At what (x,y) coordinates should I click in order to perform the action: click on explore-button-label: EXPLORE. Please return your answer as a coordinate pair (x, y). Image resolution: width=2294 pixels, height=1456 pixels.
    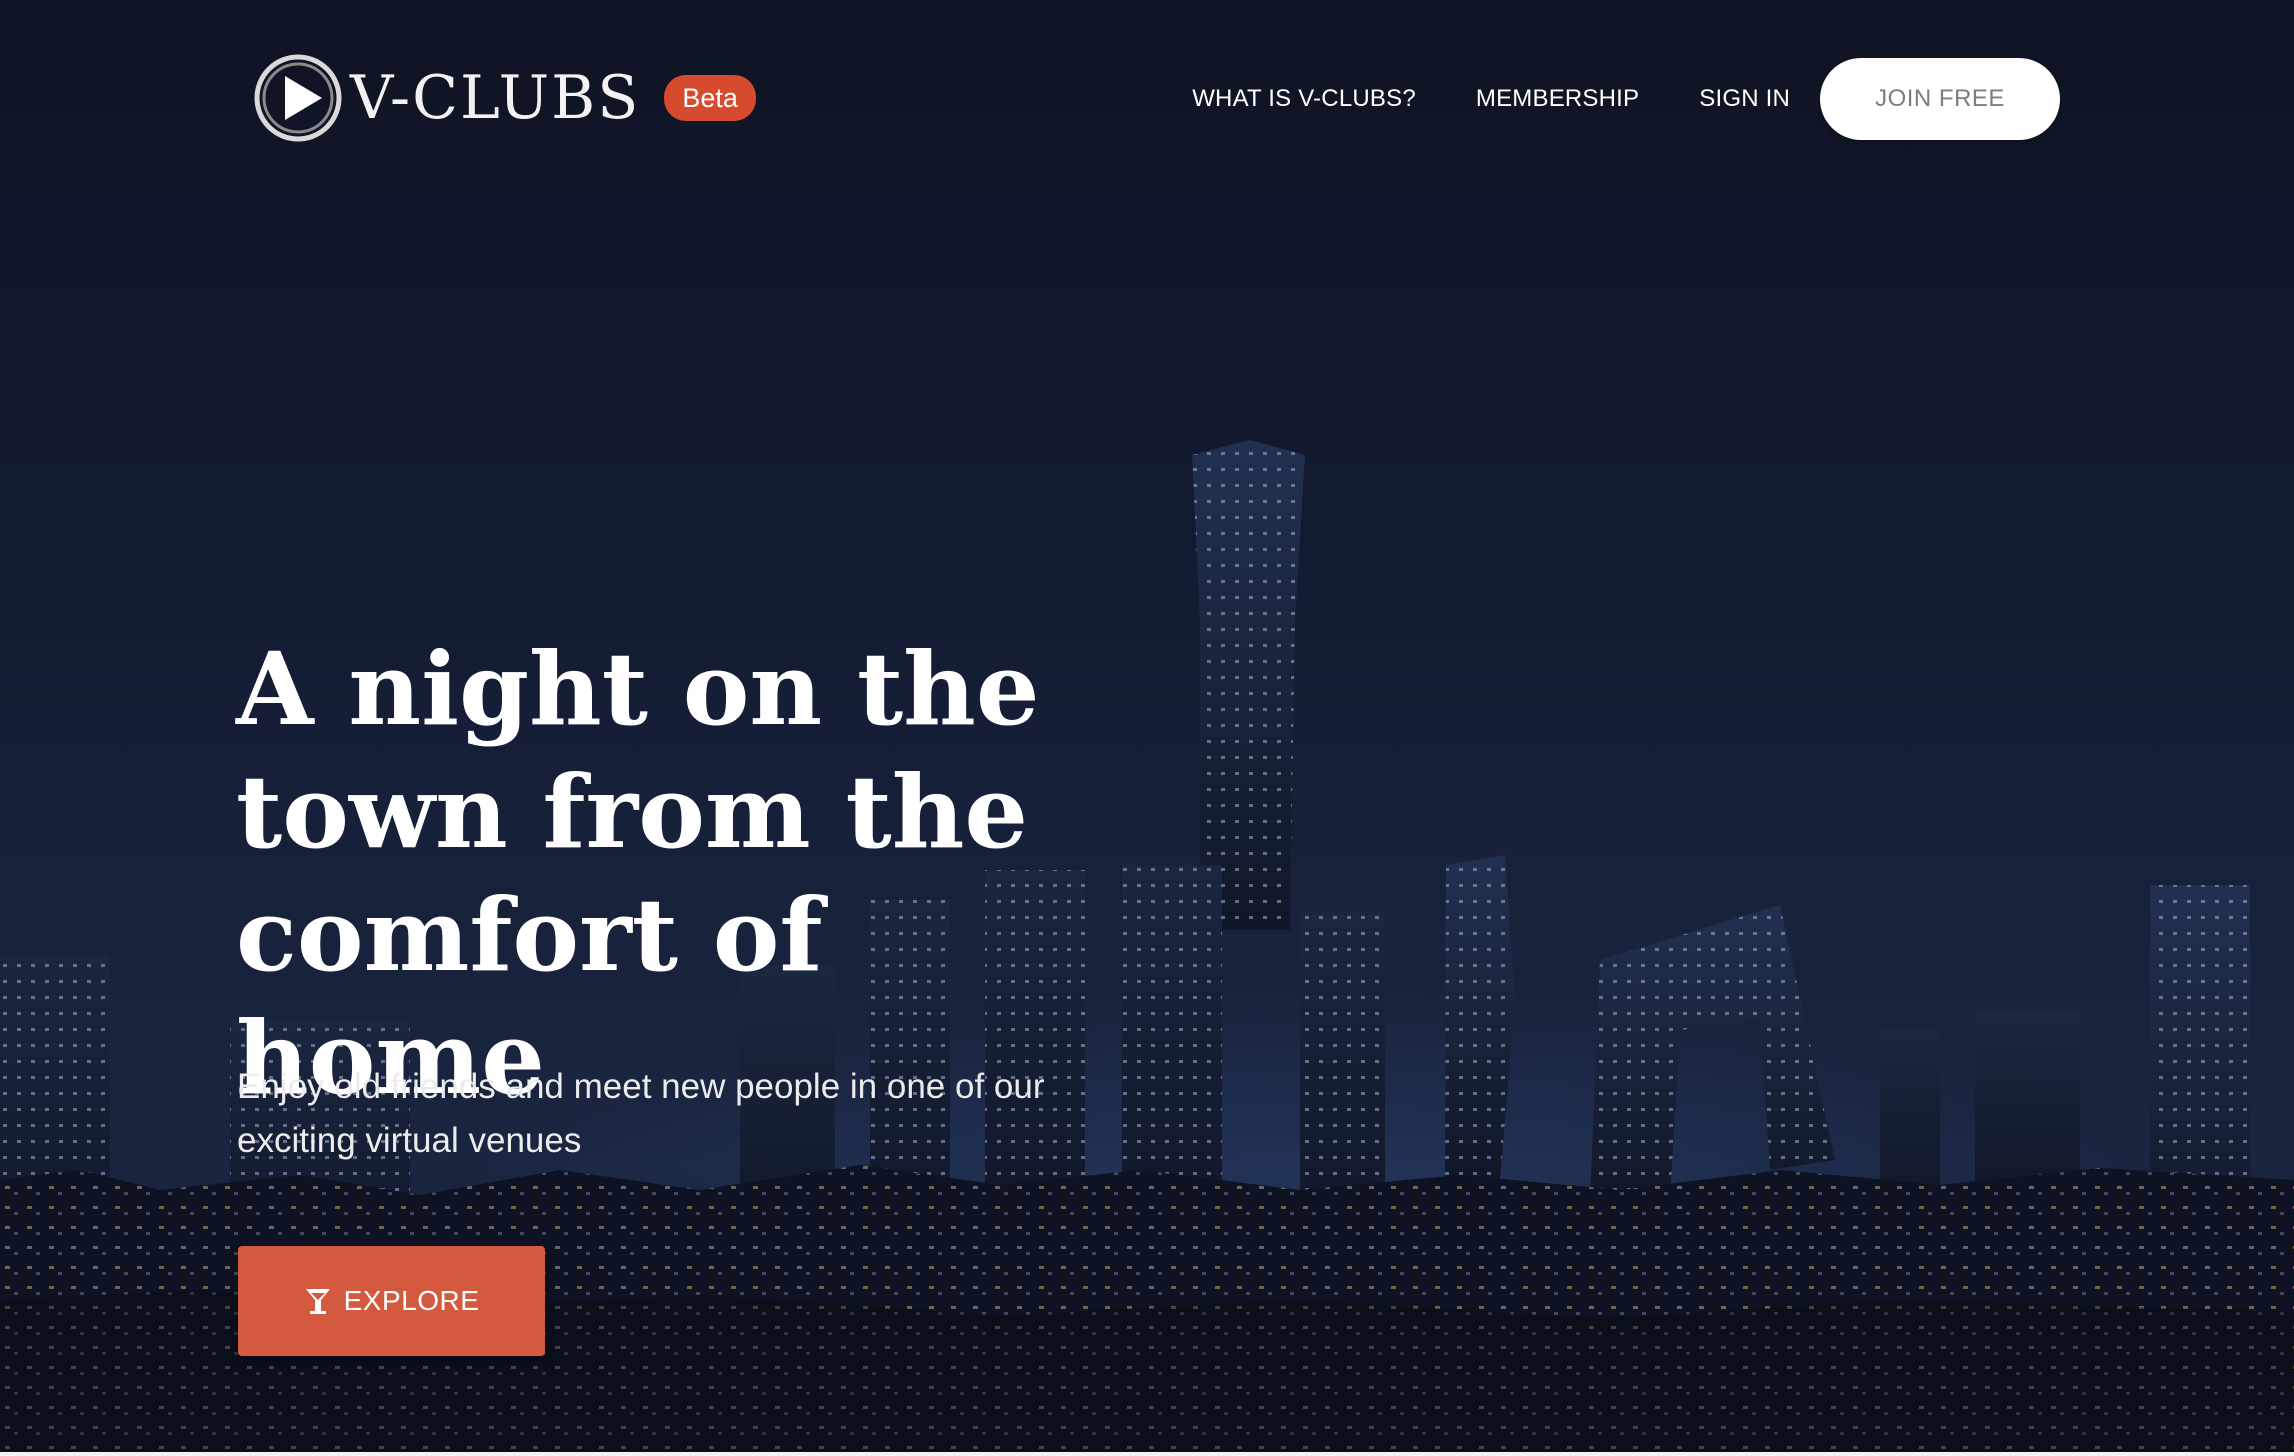
    Looking at the image, I should click on (411, 1300).